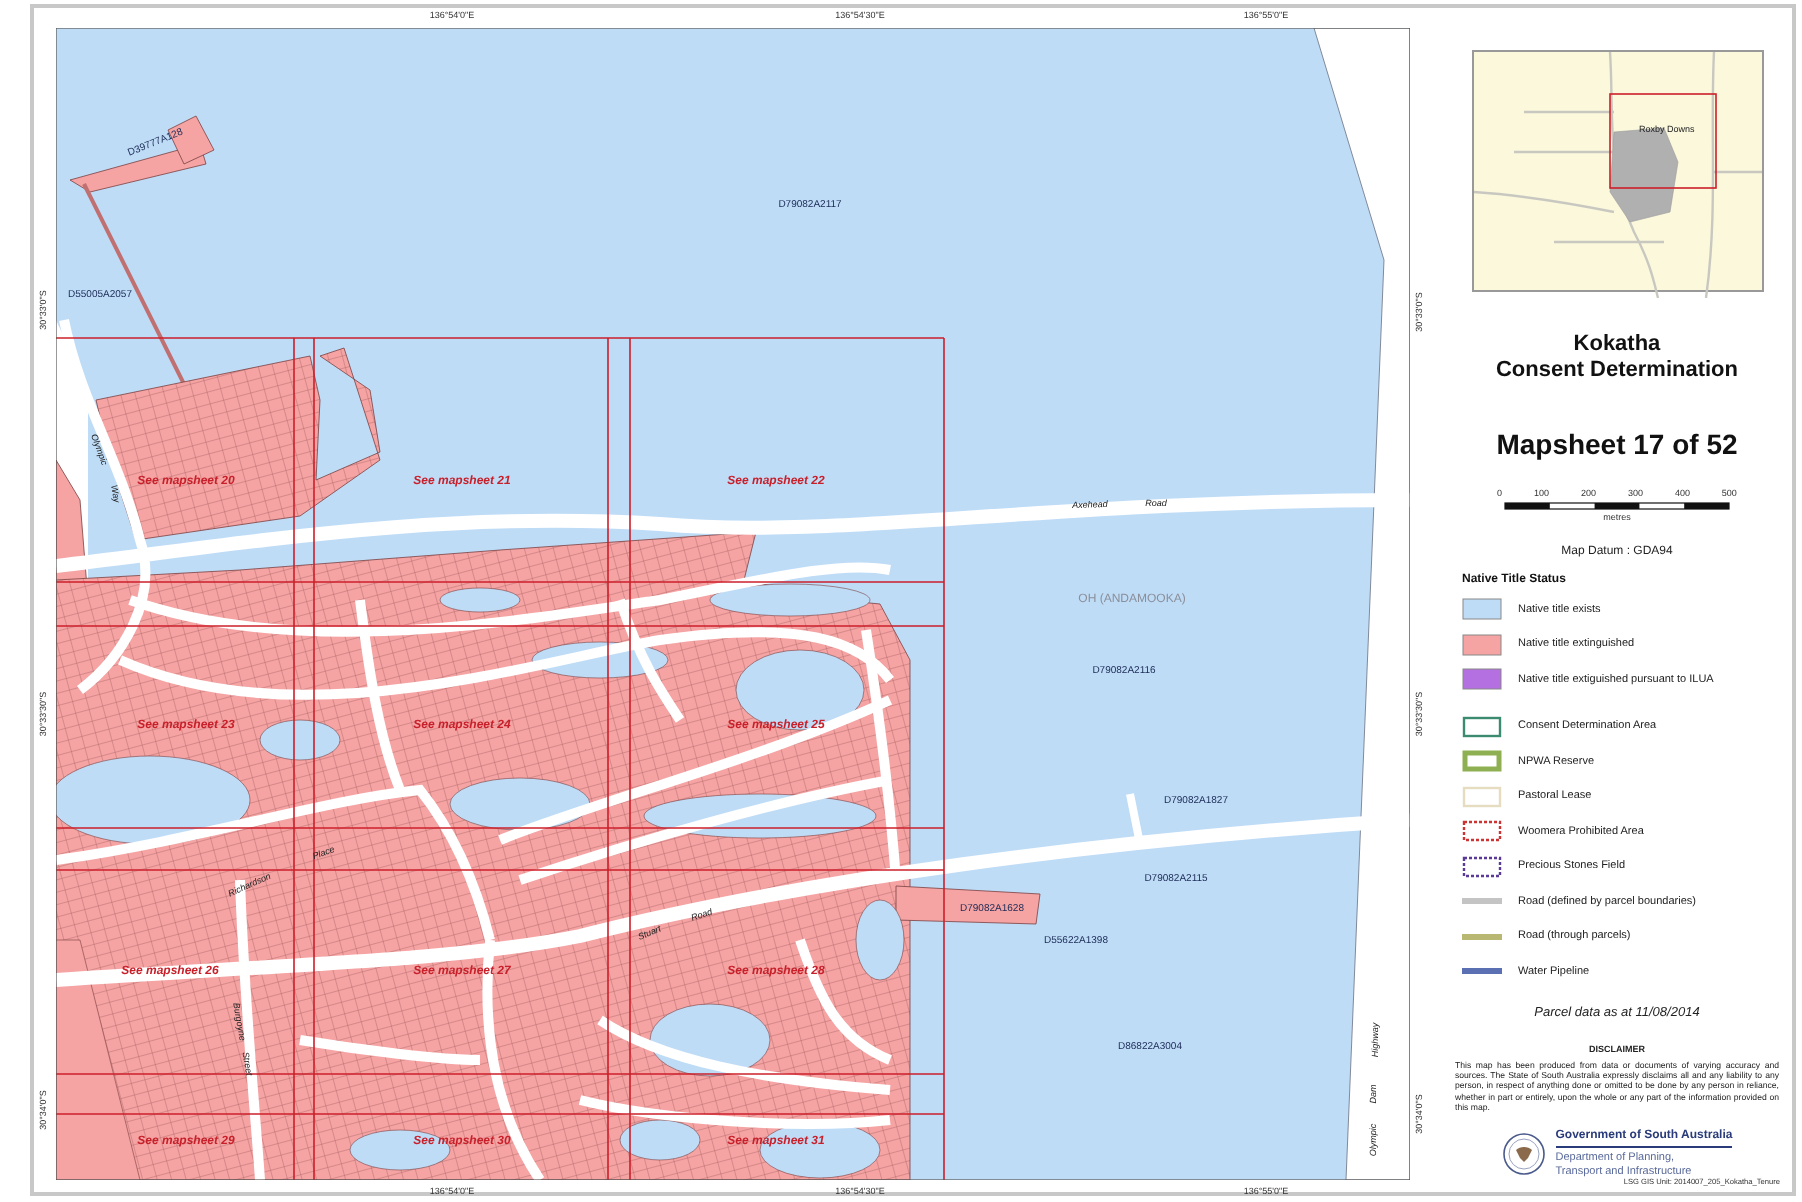 This screenshot has height=1202, width=1802. I want to click on mapsheet-title: Mapsheet 17 of 52, so click(1617, 444).